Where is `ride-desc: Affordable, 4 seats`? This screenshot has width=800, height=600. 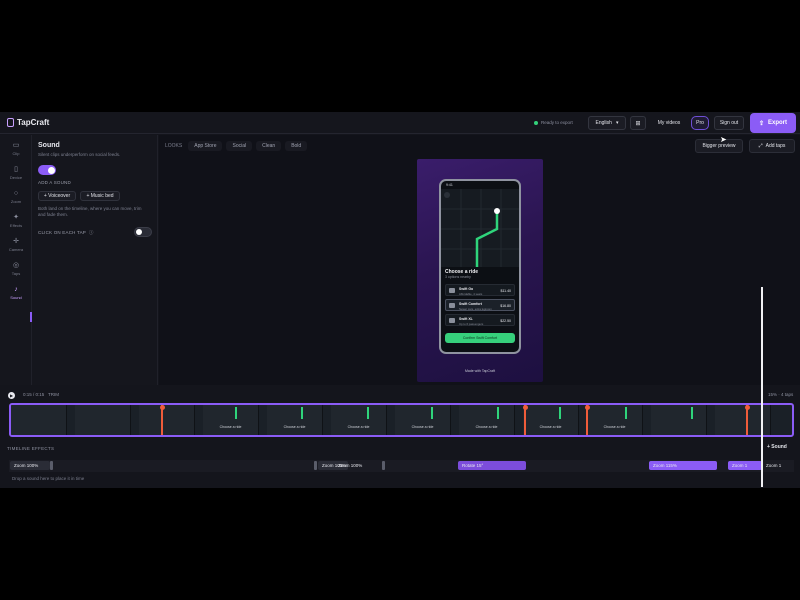
ride-desc: Affordable, 4 seats is located at coordinates (471, 293).